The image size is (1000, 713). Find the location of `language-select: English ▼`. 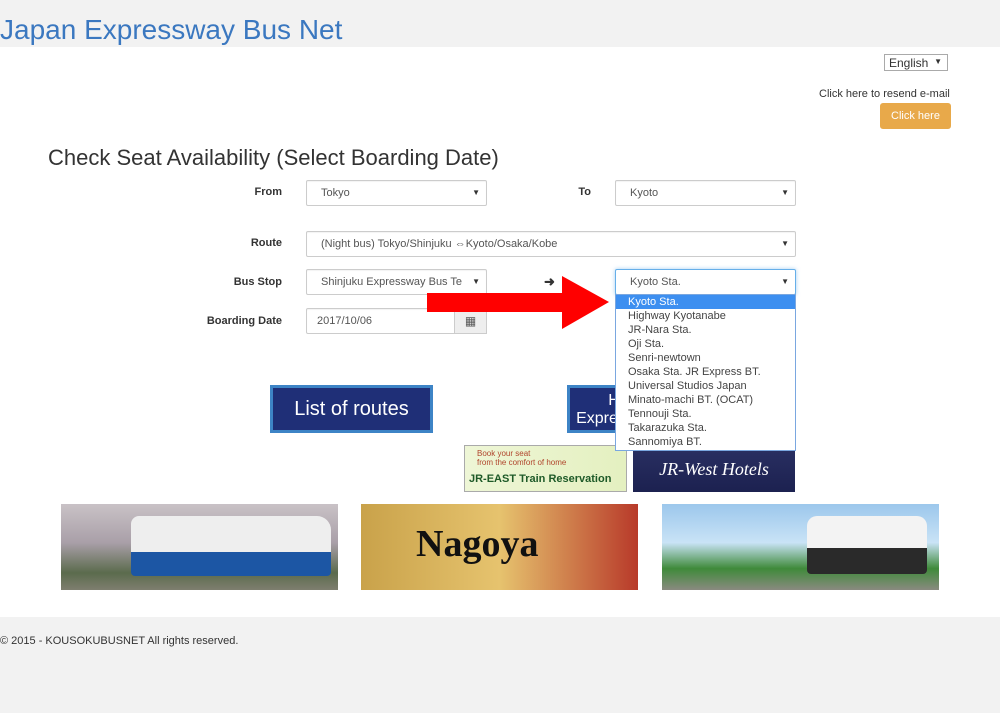

language-select: English ▼ is located at coordinates (916, 62).